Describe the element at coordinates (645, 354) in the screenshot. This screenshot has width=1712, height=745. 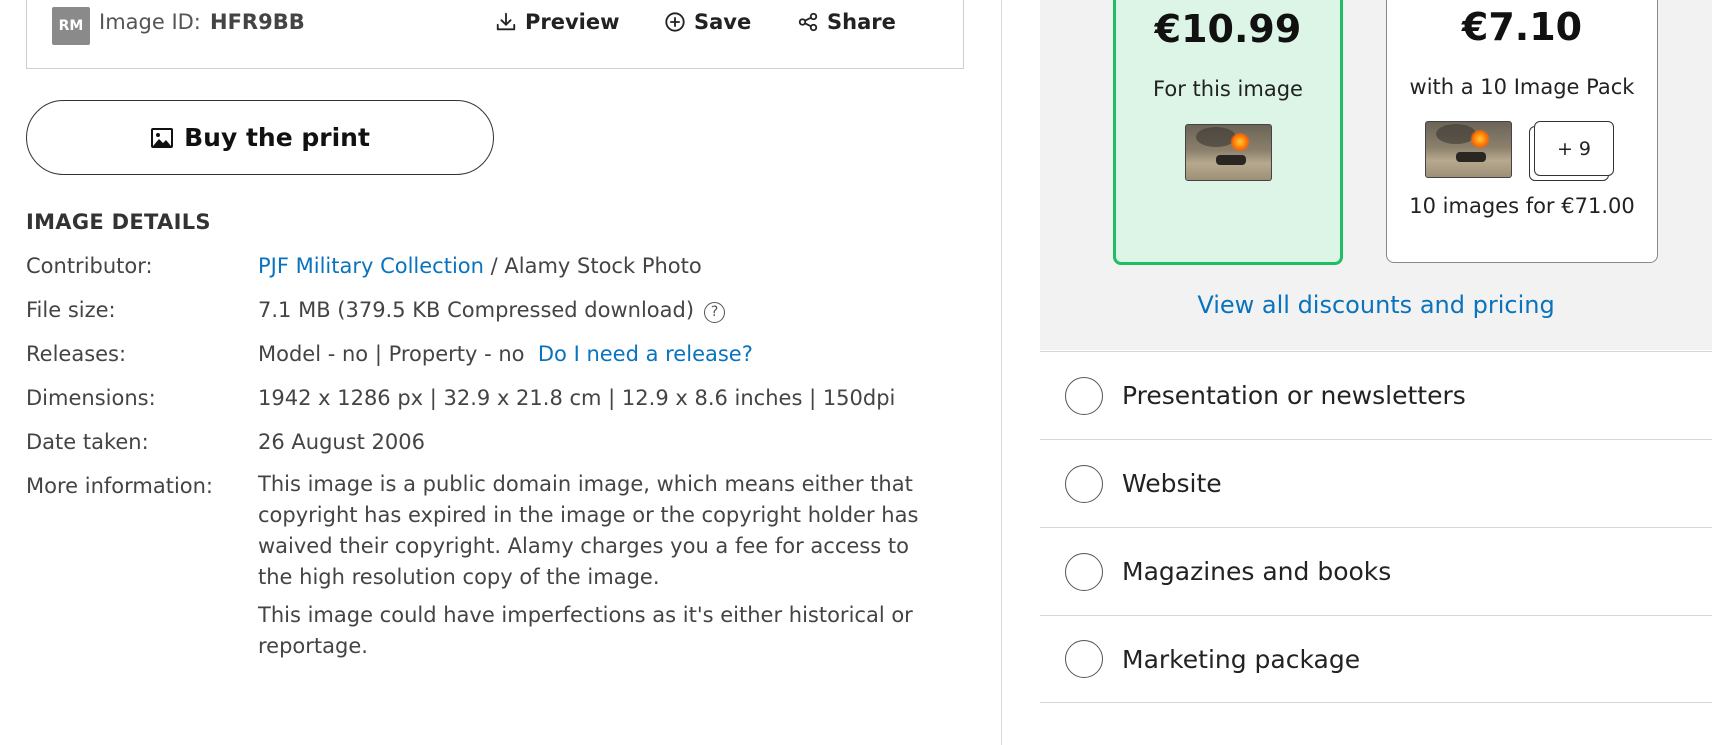
I see `release-help-link: Do I need a release?` at that location.